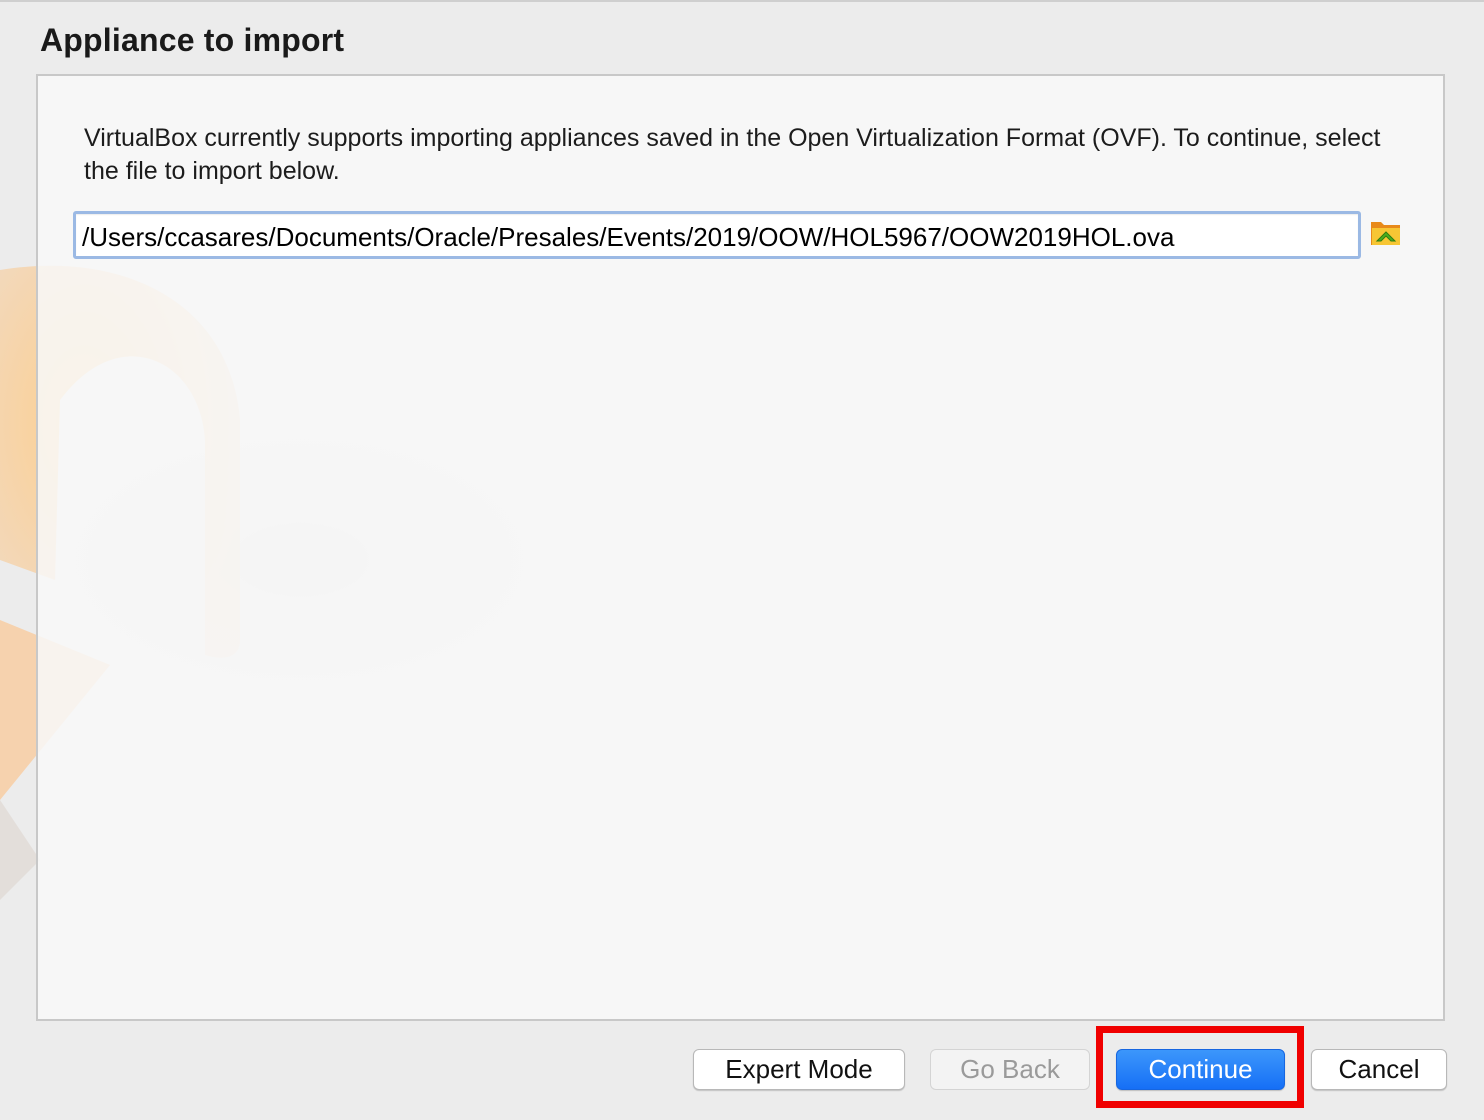  I want to click on browse-file-button, so click(1386, 234).